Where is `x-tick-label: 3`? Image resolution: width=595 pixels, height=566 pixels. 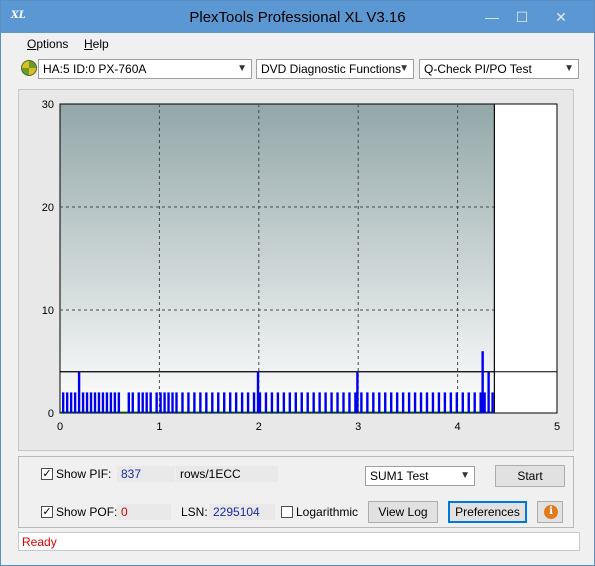 x-tick-label: 3 is located at coordinates (358, 427).